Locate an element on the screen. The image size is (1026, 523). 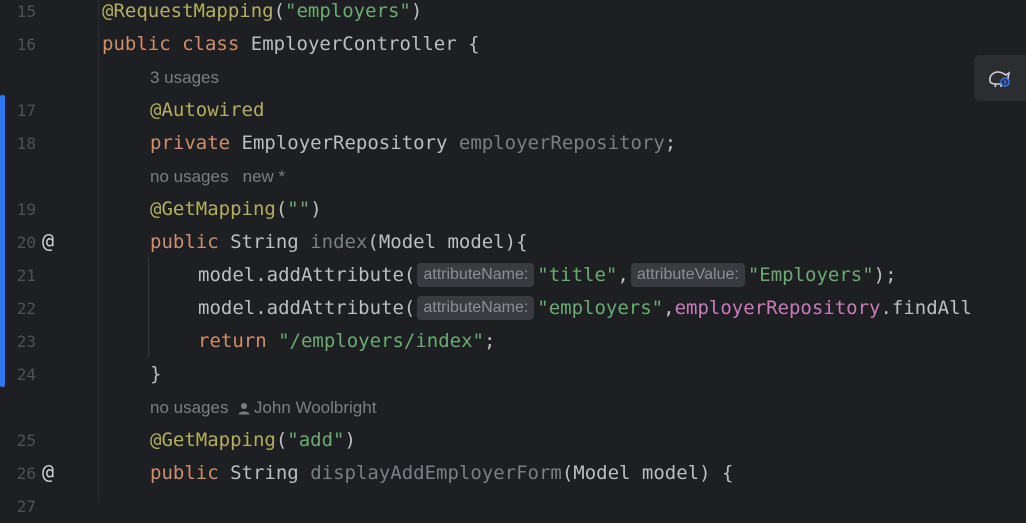
line-number: 22 is located at coordinates (26, 308).